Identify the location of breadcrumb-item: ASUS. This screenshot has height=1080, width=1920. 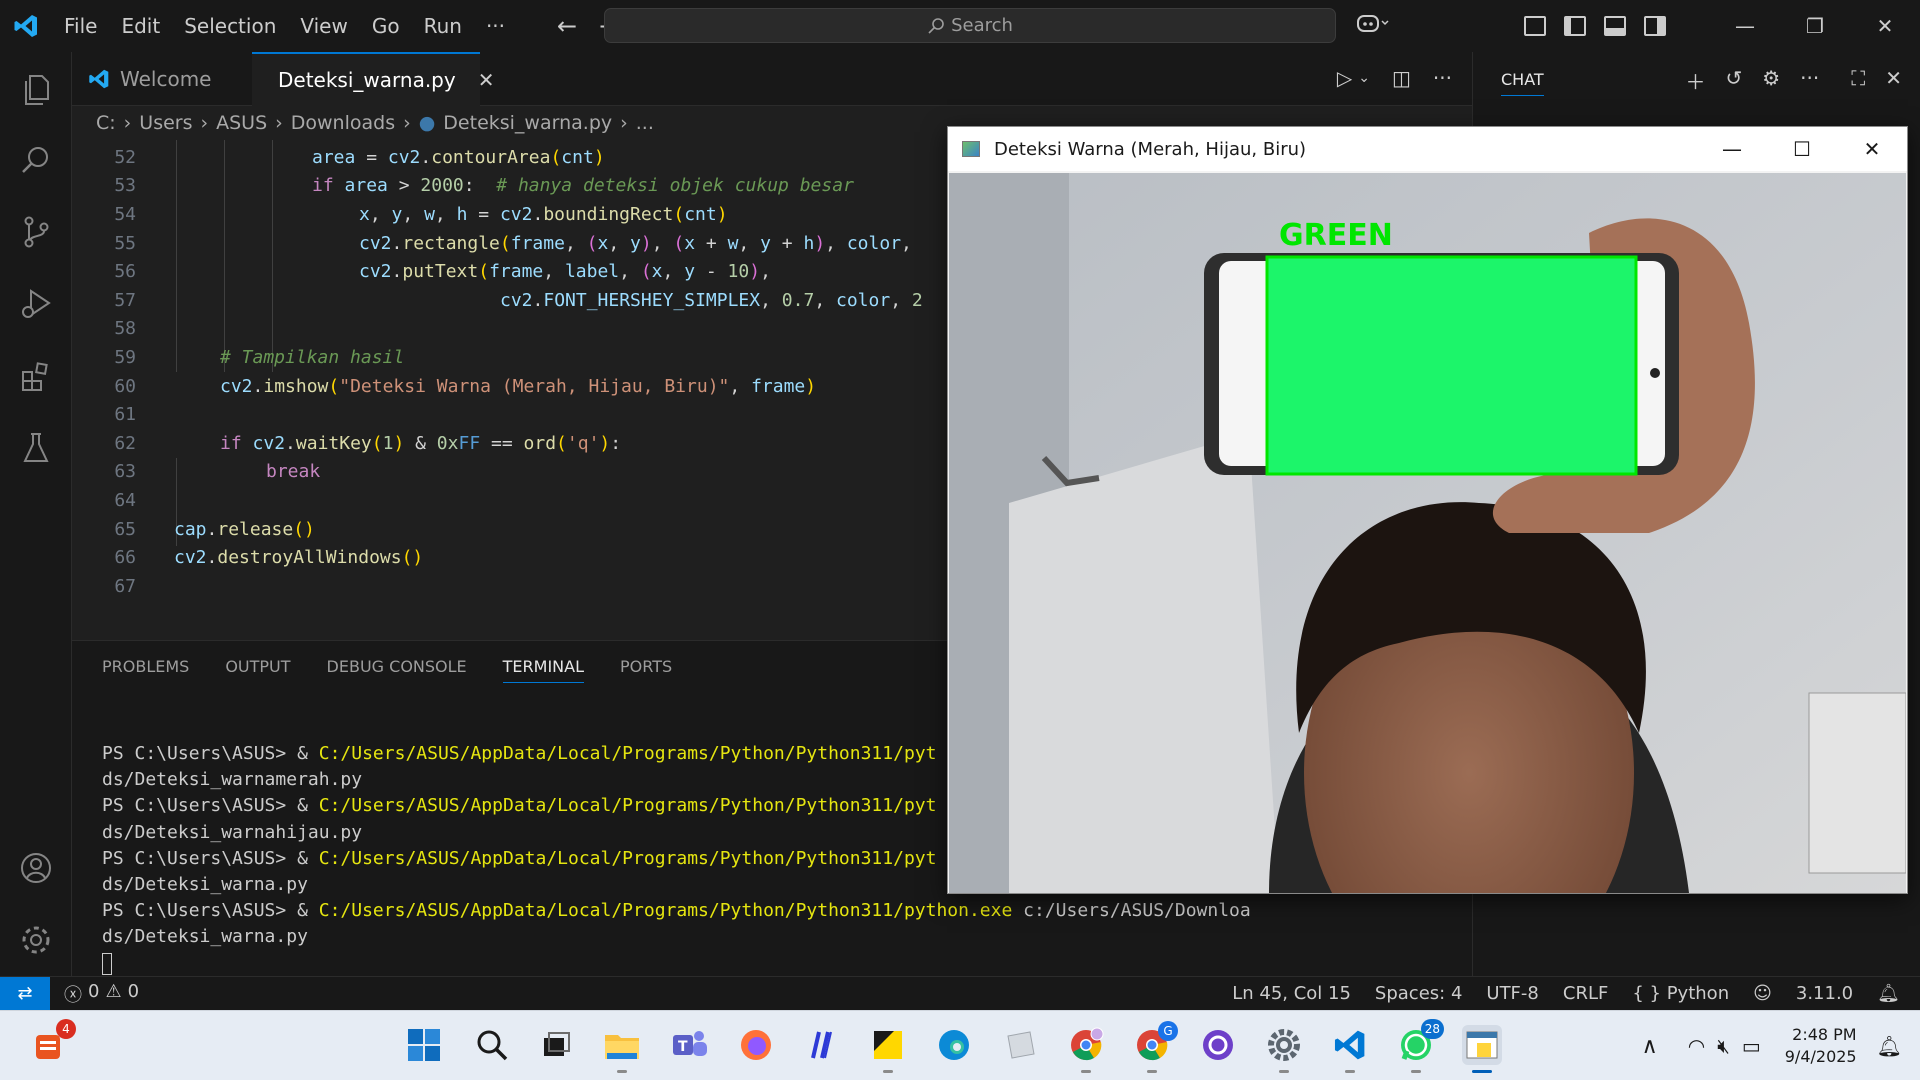
(241, 123).